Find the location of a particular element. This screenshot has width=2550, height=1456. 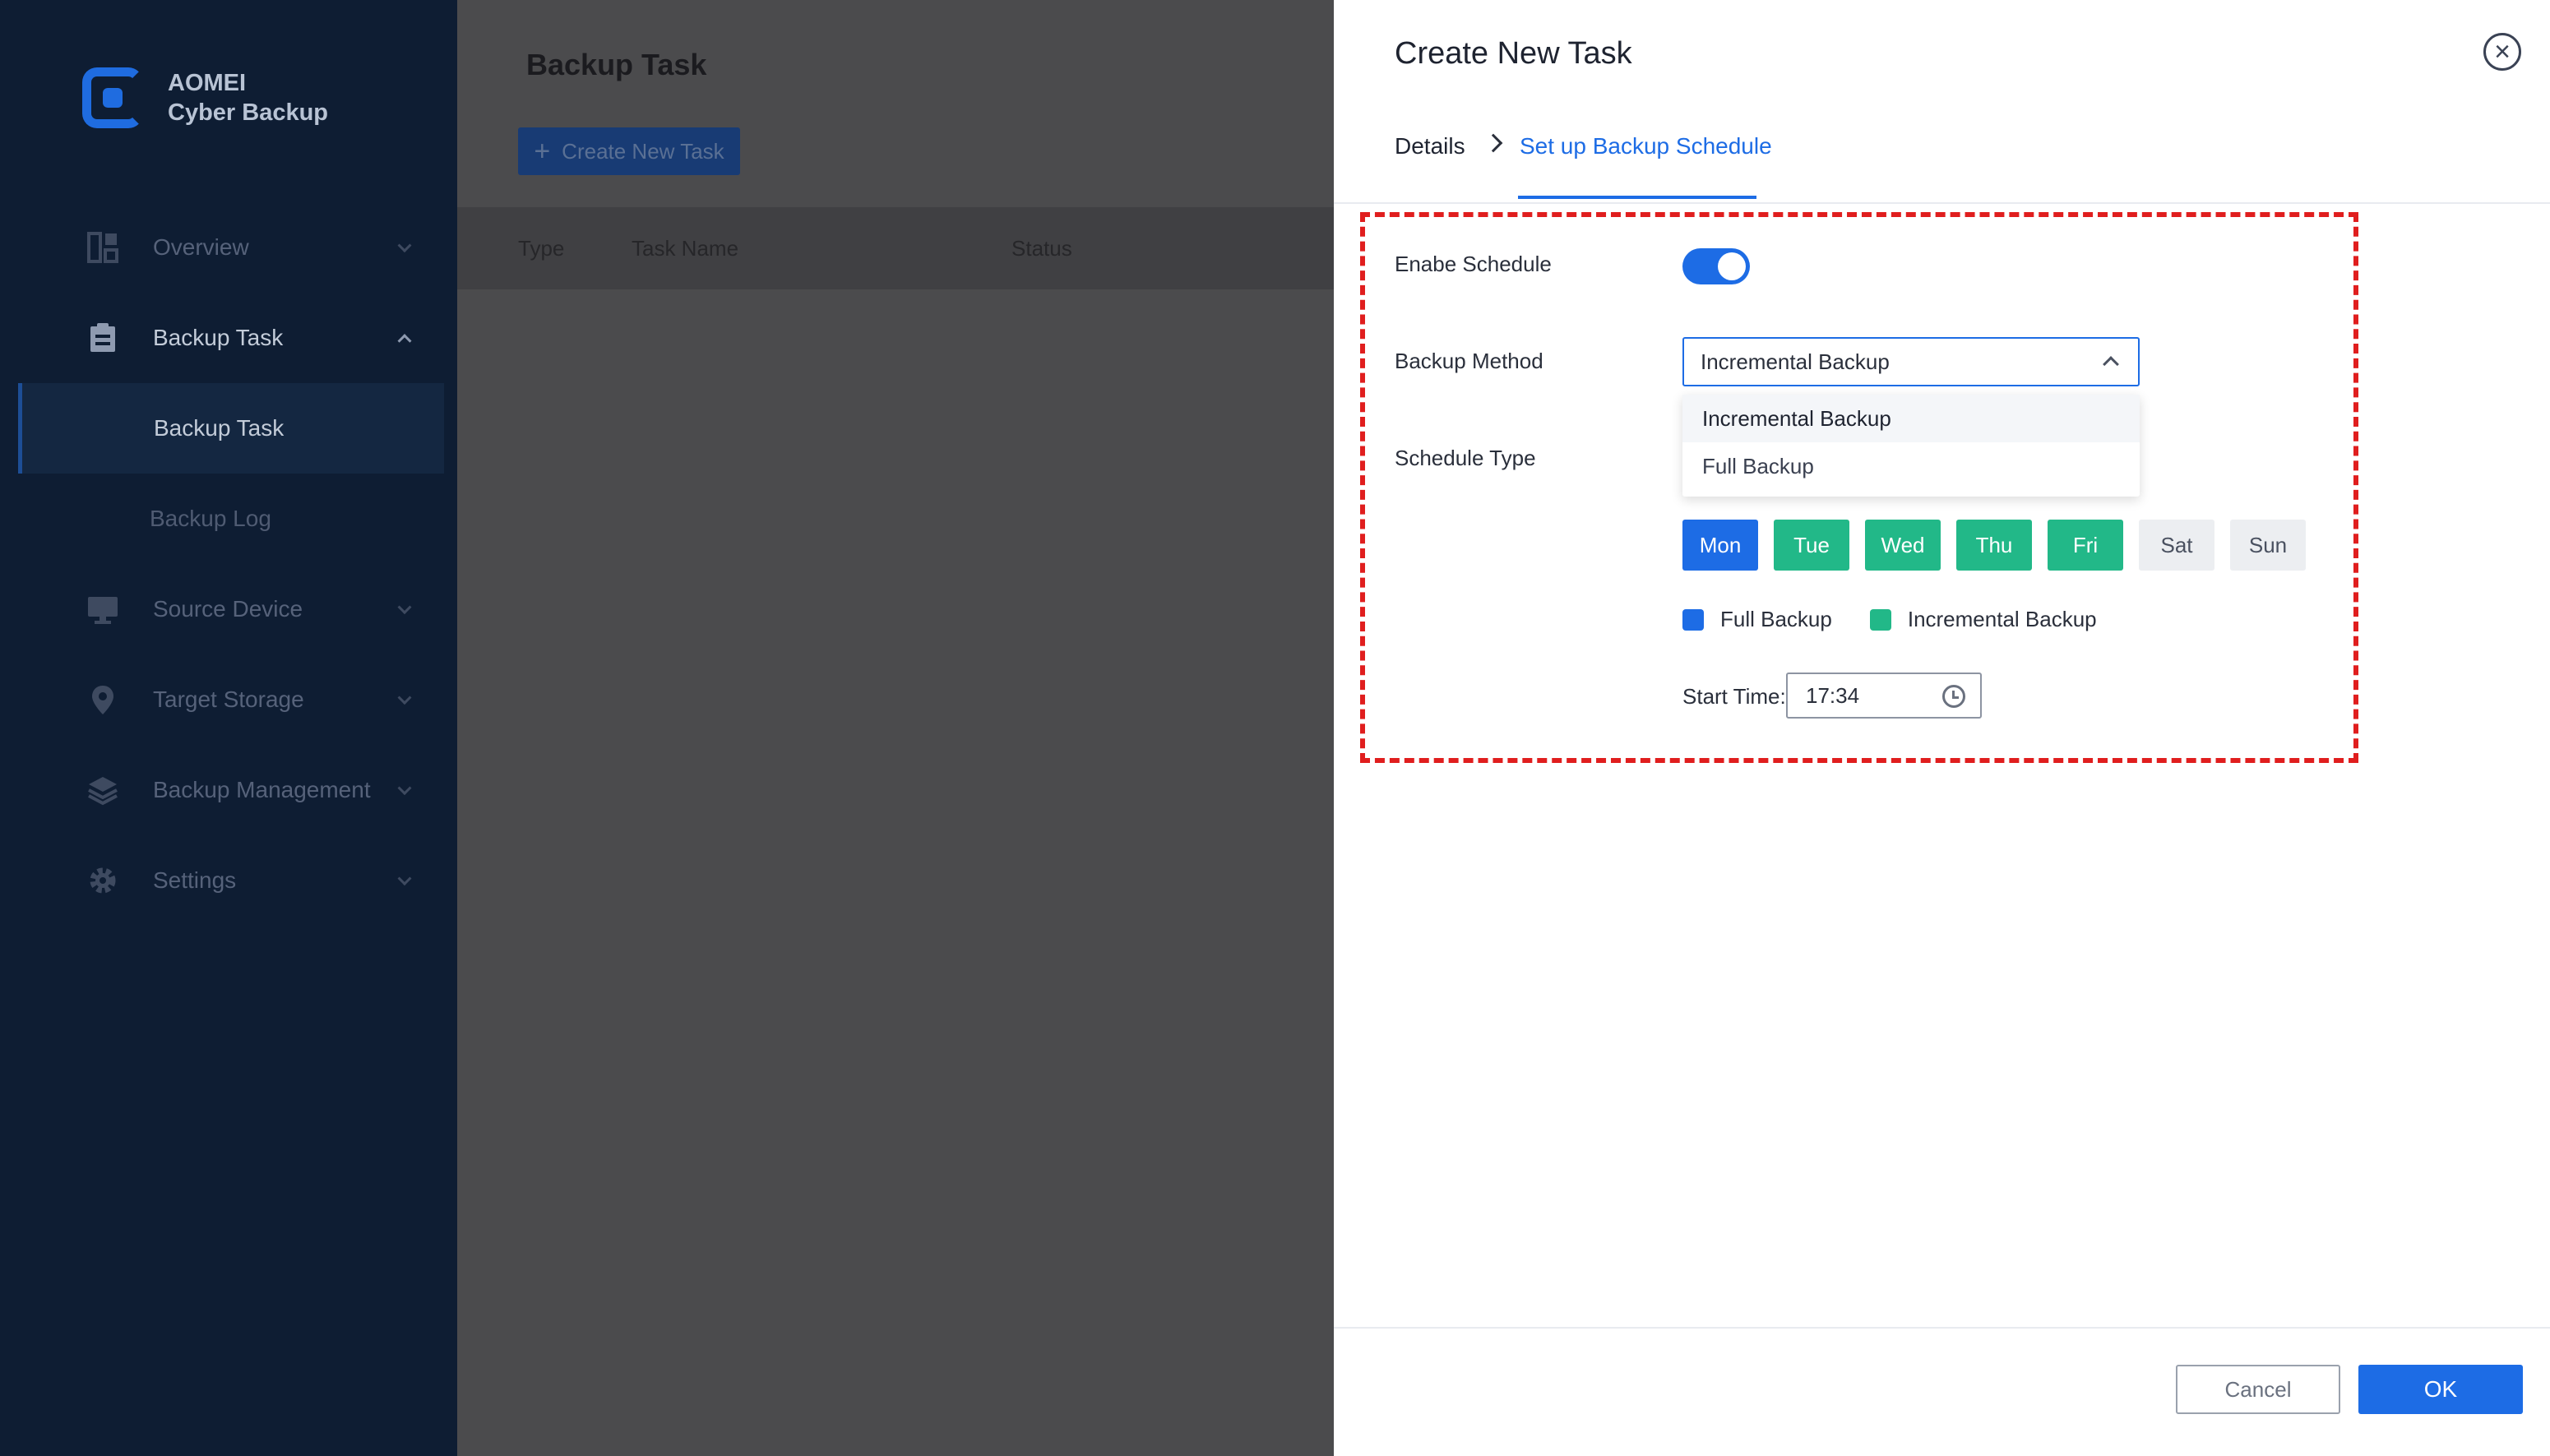

start-time-value: 17:34 is located at coordinates (1833, 695).